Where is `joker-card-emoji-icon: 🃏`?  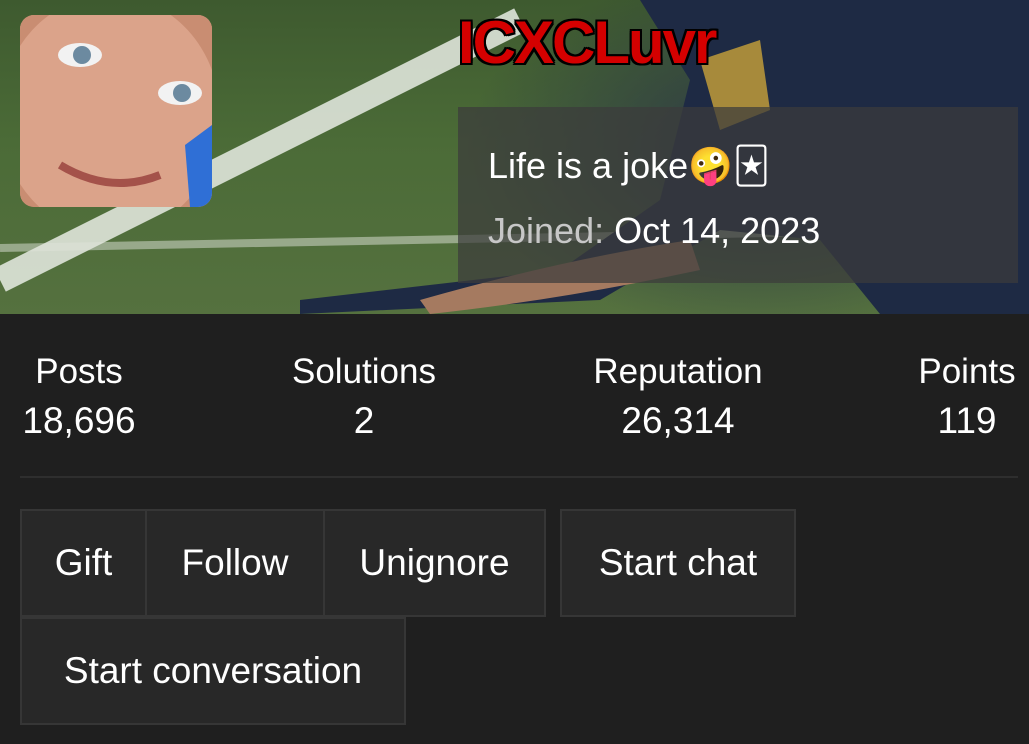
joker-card-emoji-icon: 🃏 is located at coordinates (751, 165).